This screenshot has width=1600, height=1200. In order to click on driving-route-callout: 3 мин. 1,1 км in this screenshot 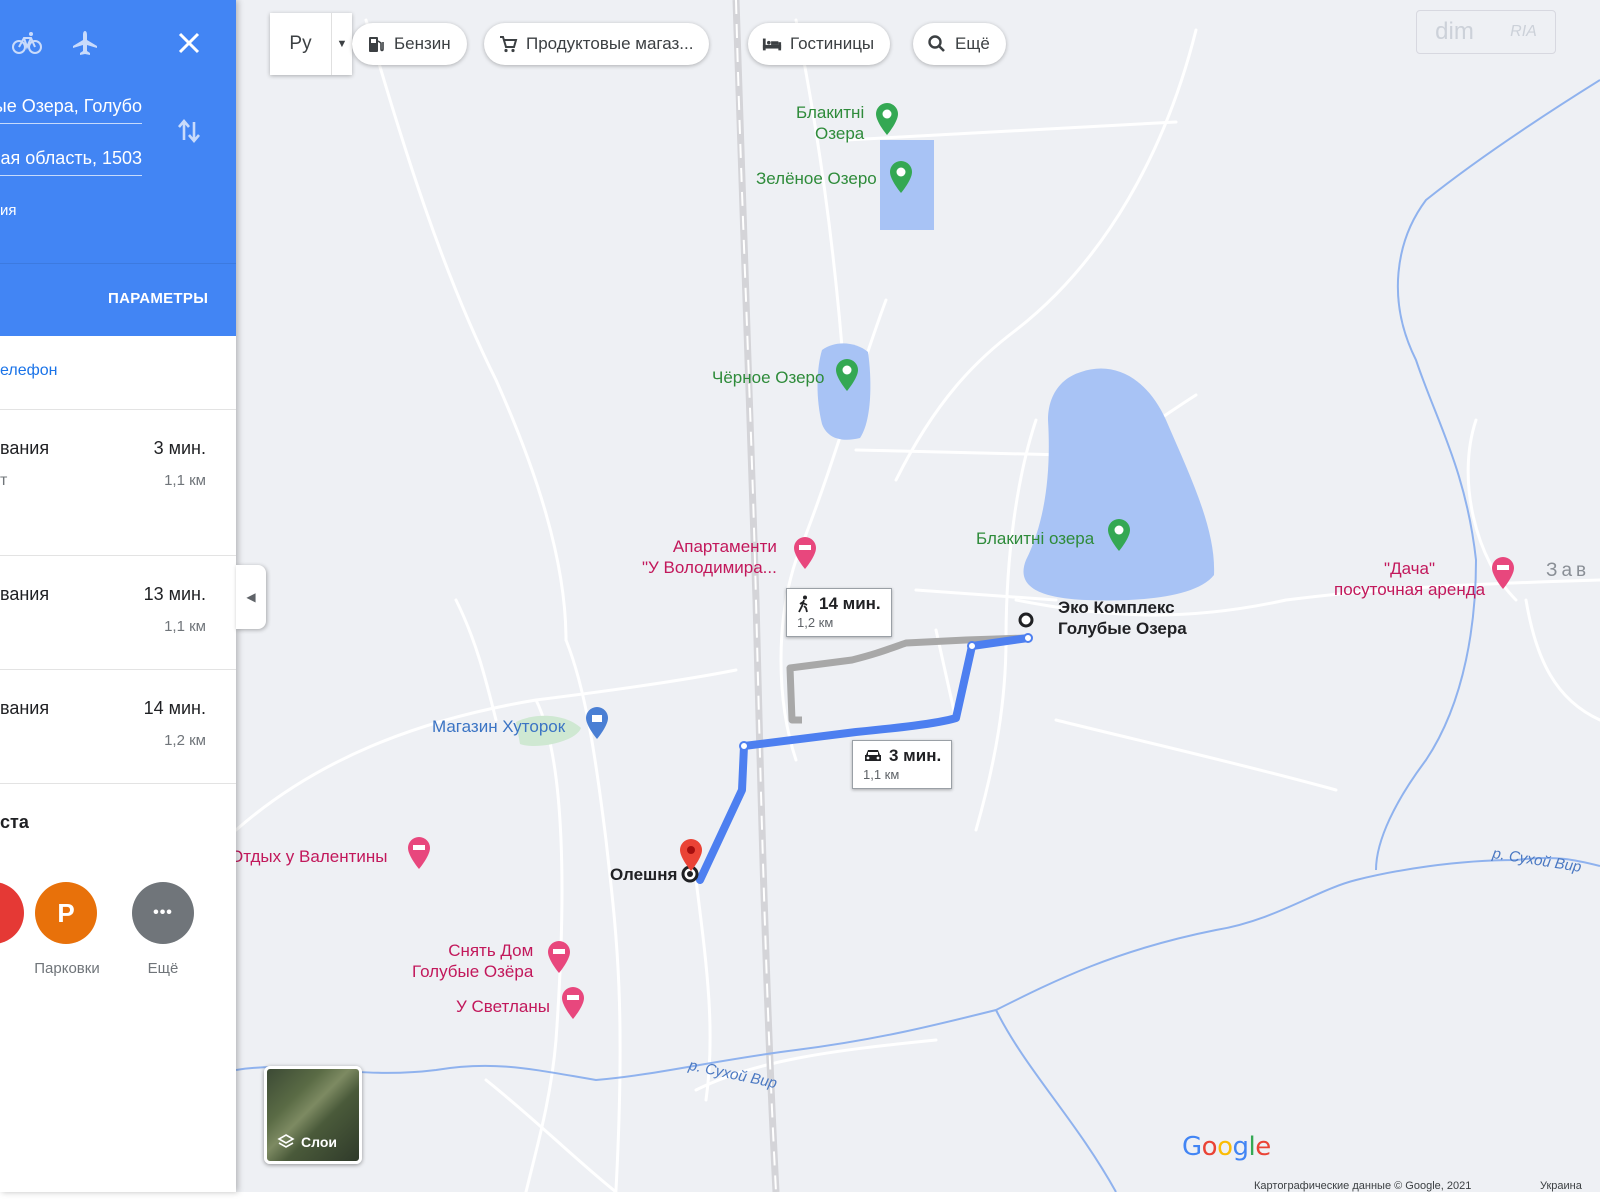, I will do `click(902, 764)`.